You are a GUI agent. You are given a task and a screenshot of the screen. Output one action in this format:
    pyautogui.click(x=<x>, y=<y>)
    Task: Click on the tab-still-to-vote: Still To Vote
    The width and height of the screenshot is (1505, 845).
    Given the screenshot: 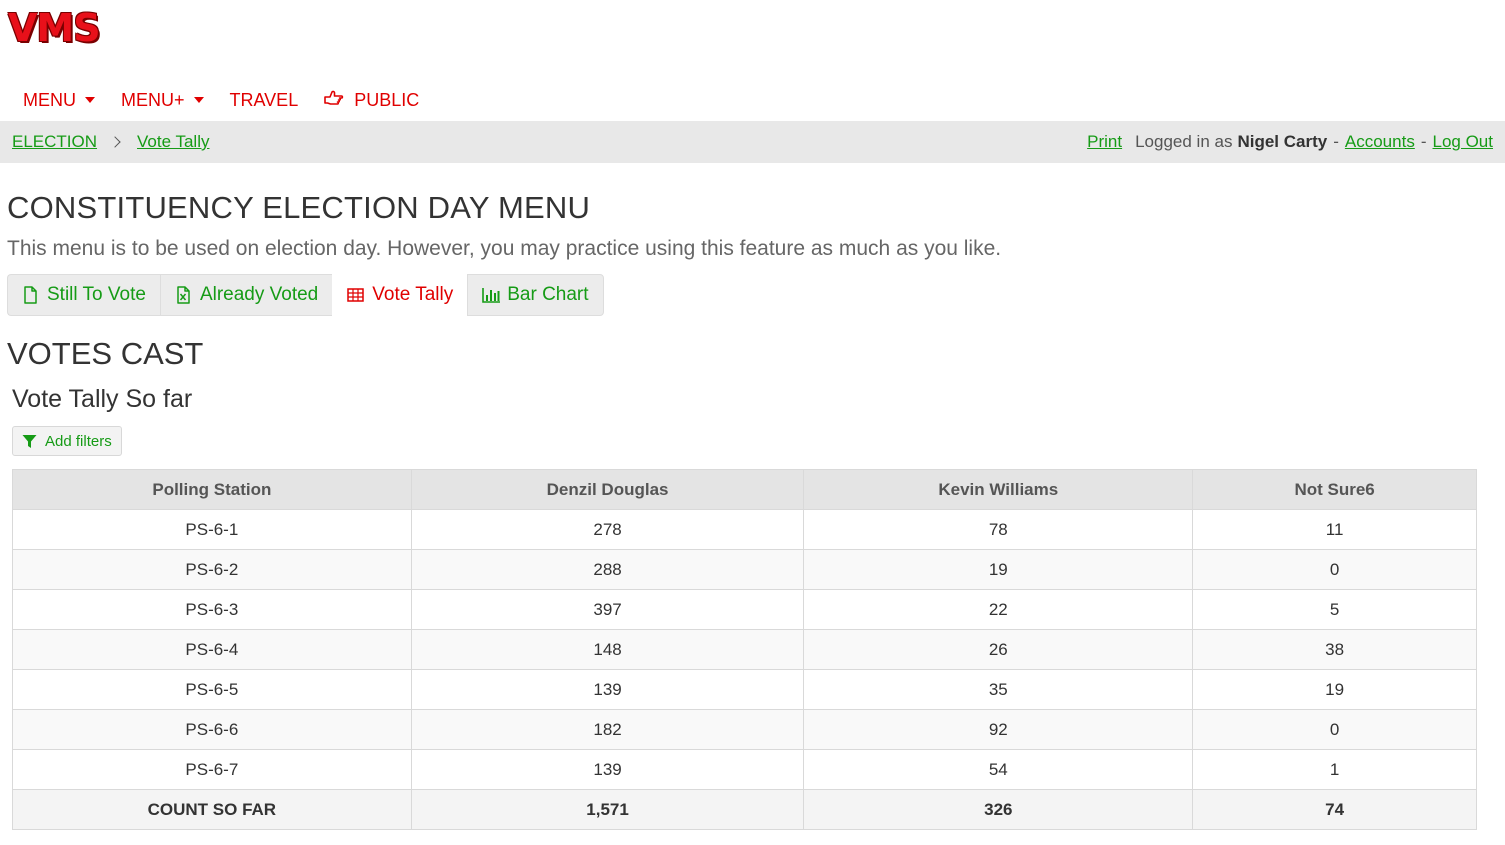 What is the action you would take?
    pyautogui.click(x=83, y=295)
    